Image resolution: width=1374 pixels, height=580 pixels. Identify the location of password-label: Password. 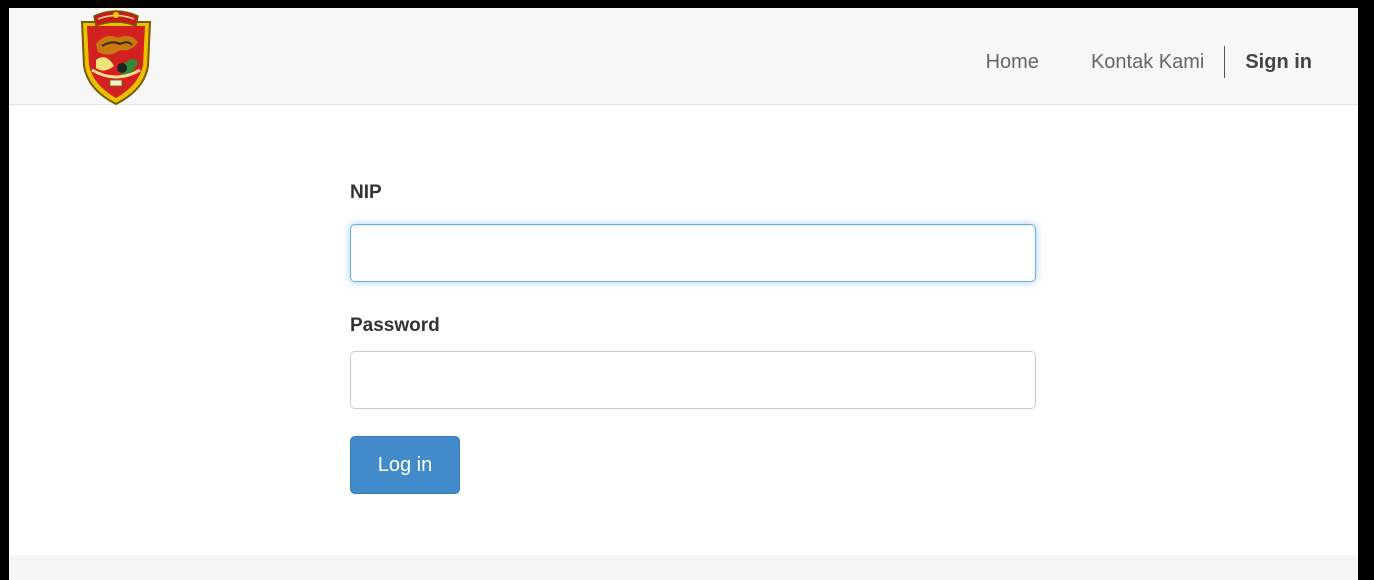
(395, 325).